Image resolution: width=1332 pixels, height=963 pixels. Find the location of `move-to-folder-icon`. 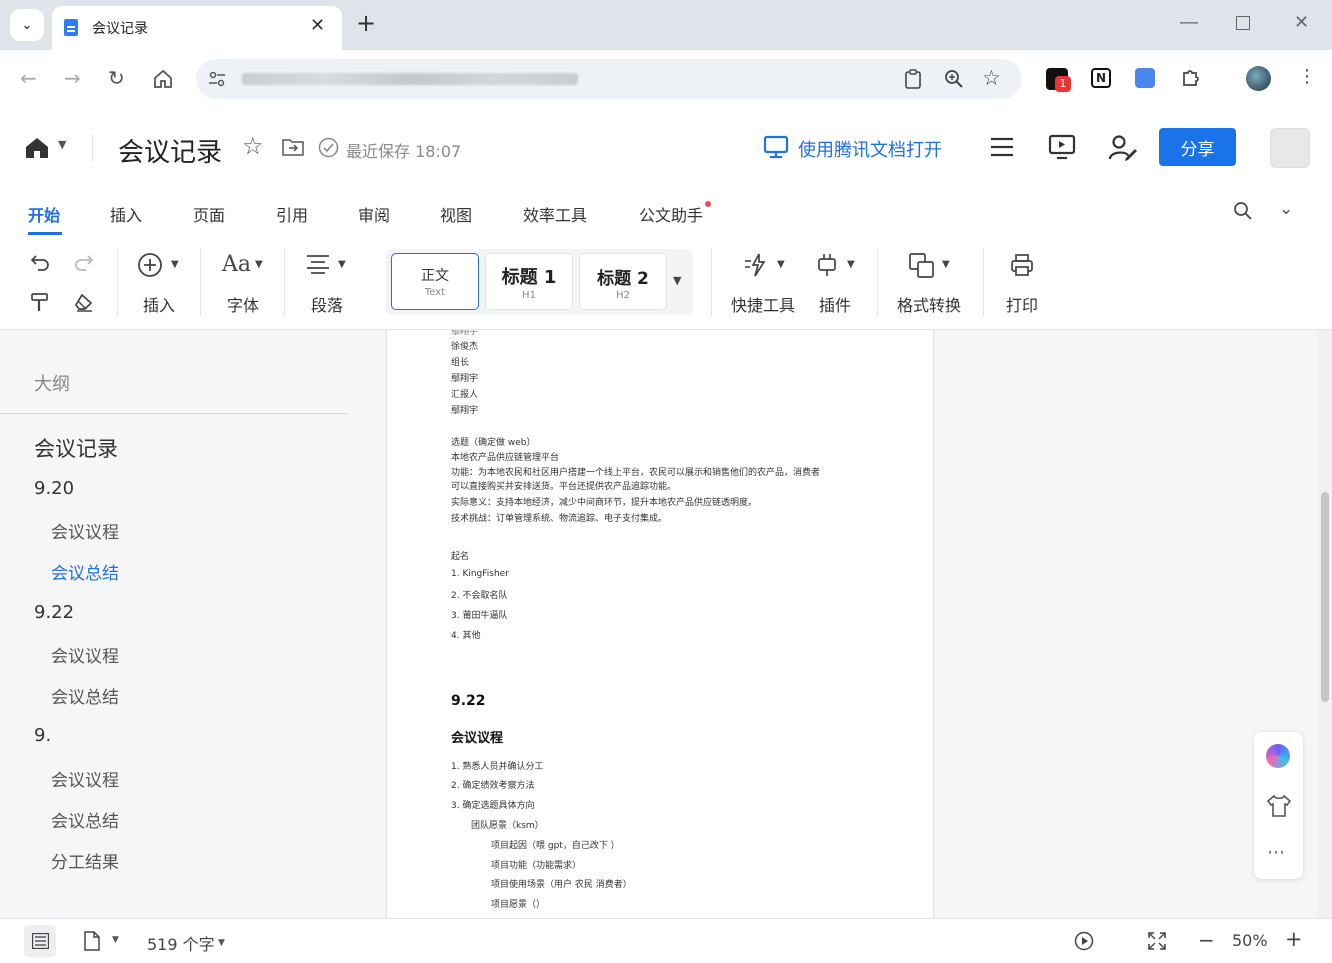

move-to-folder-icon is located at coordinates (293, 147).